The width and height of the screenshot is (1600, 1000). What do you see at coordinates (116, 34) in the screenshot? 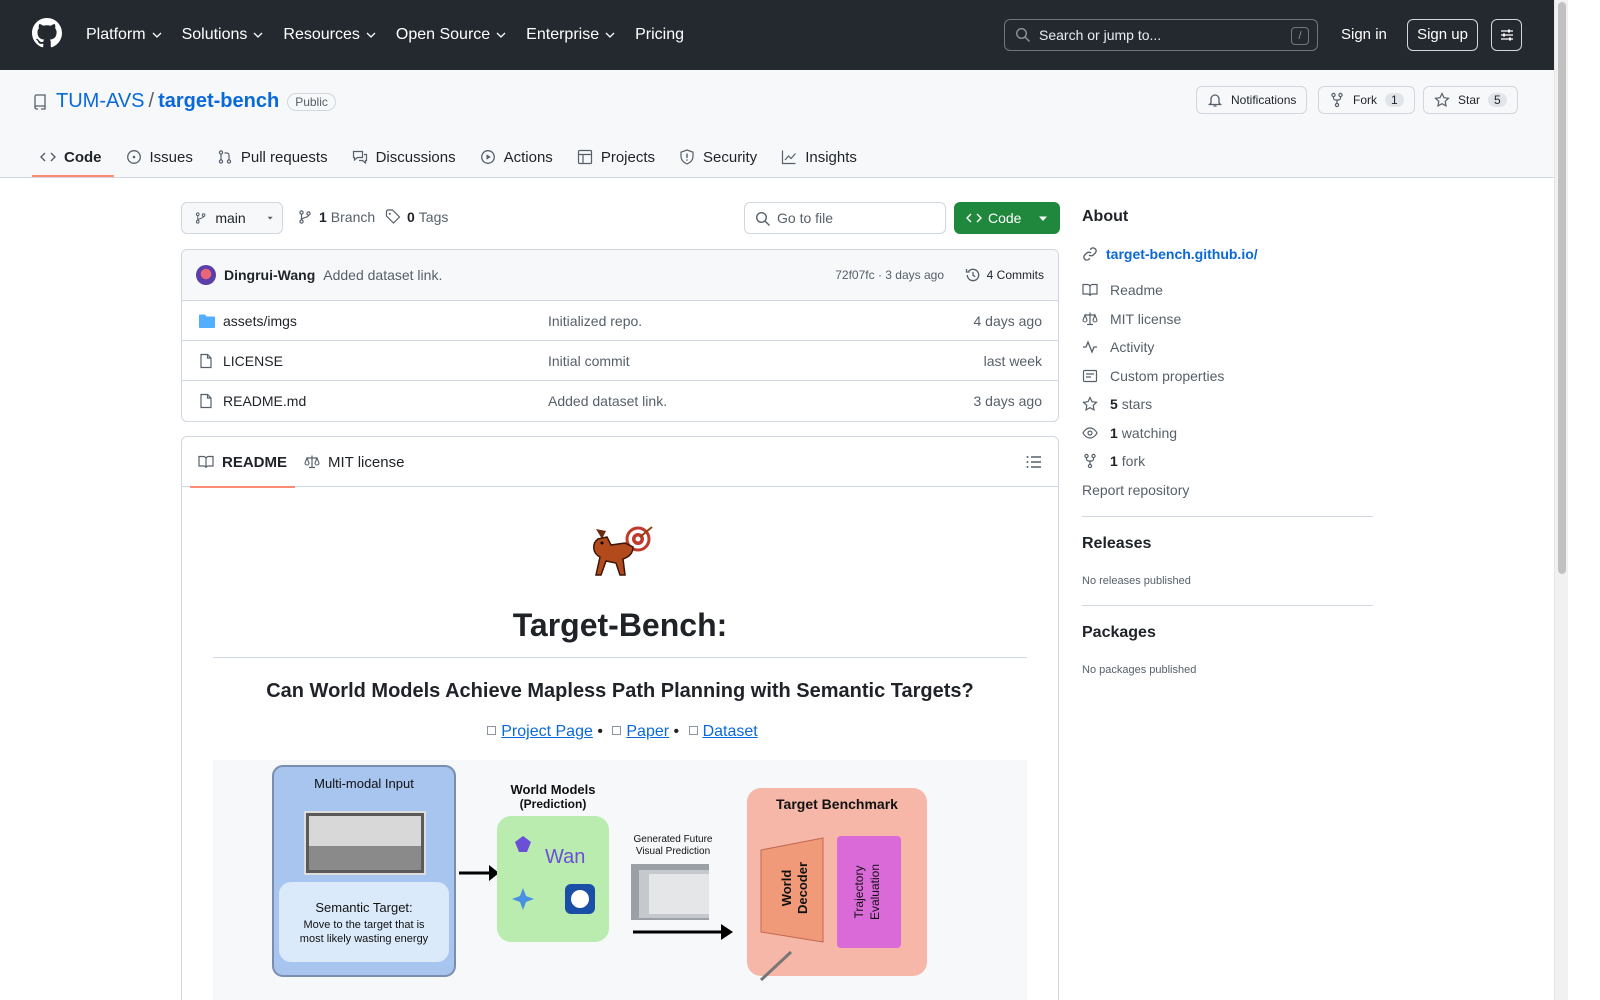
I see `nav-platform-label: Platform` at bounding box center [116, 34].